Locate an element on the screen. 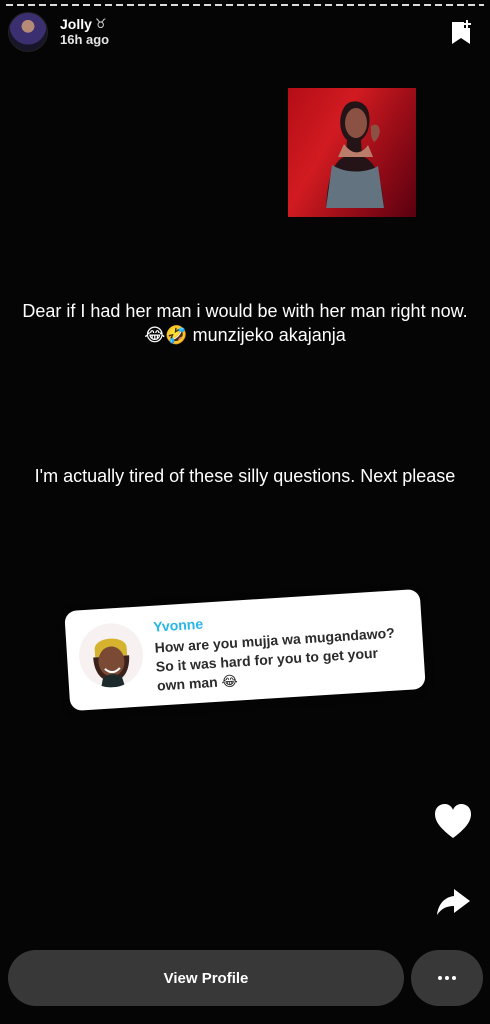 The image size is (490, 1024). zodiac-icon: ♉ is located at coordinates (100, 24).